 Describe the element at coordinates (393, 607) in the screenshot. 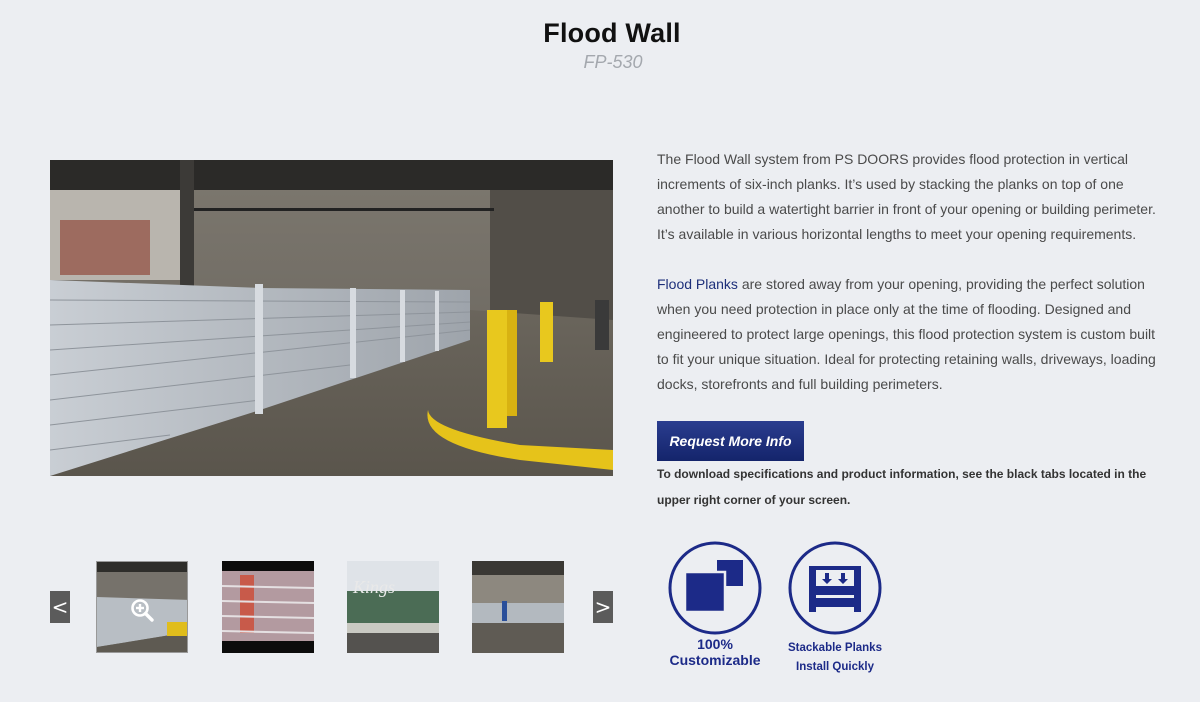

I see `thumb-kings-storefront: Kings` at that location.